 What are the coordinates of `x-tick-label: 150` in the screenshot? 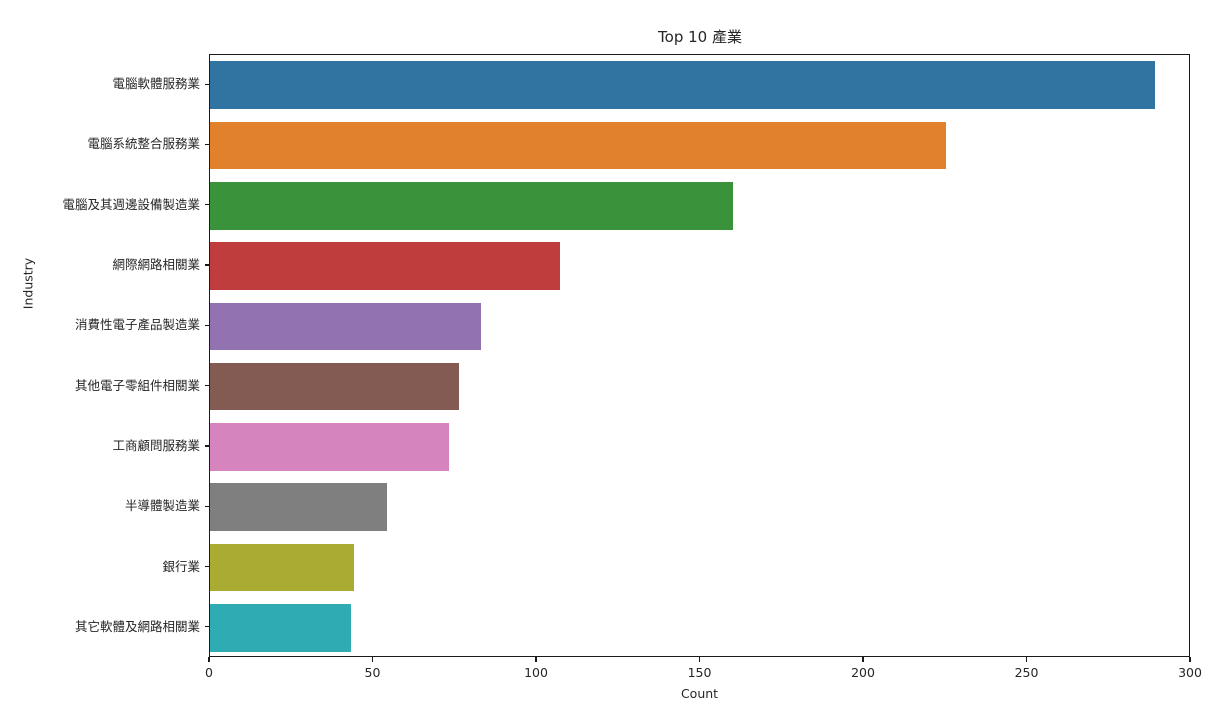 It's located at (699, 672).